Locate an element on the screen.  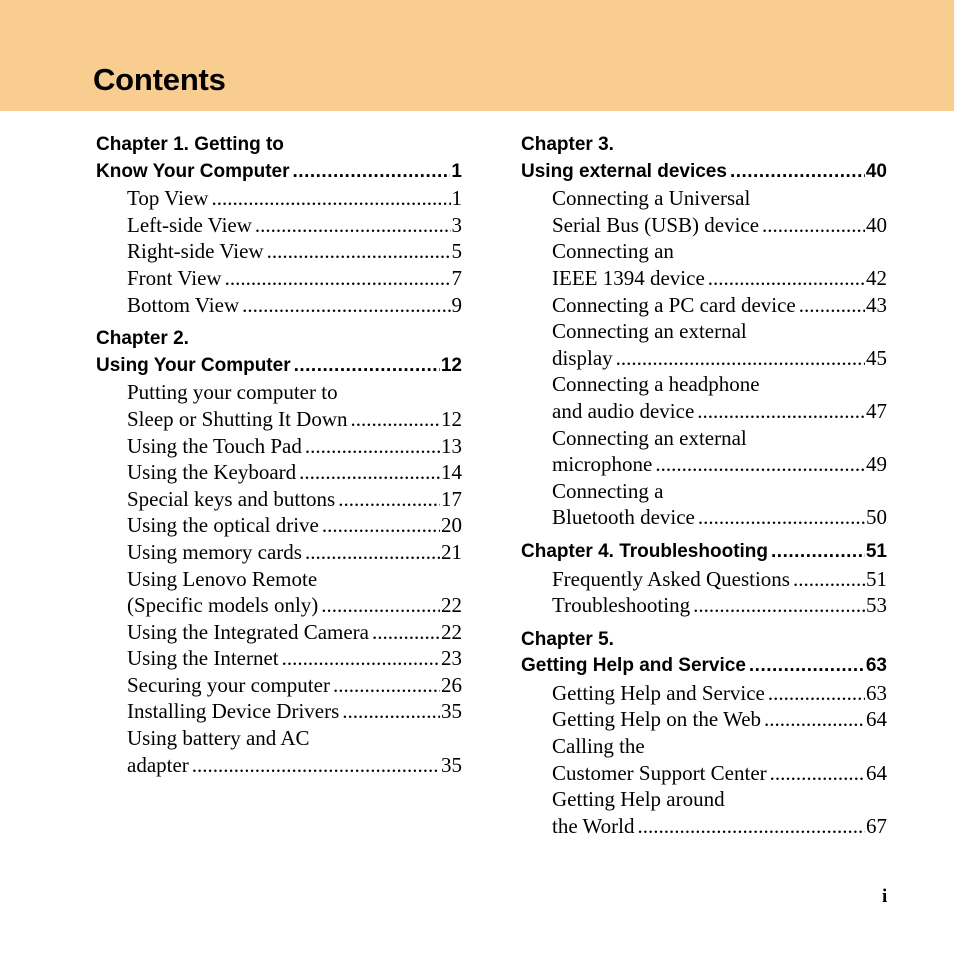
entry-text: Using the Touch Pad is located at coordinates (214, 445).